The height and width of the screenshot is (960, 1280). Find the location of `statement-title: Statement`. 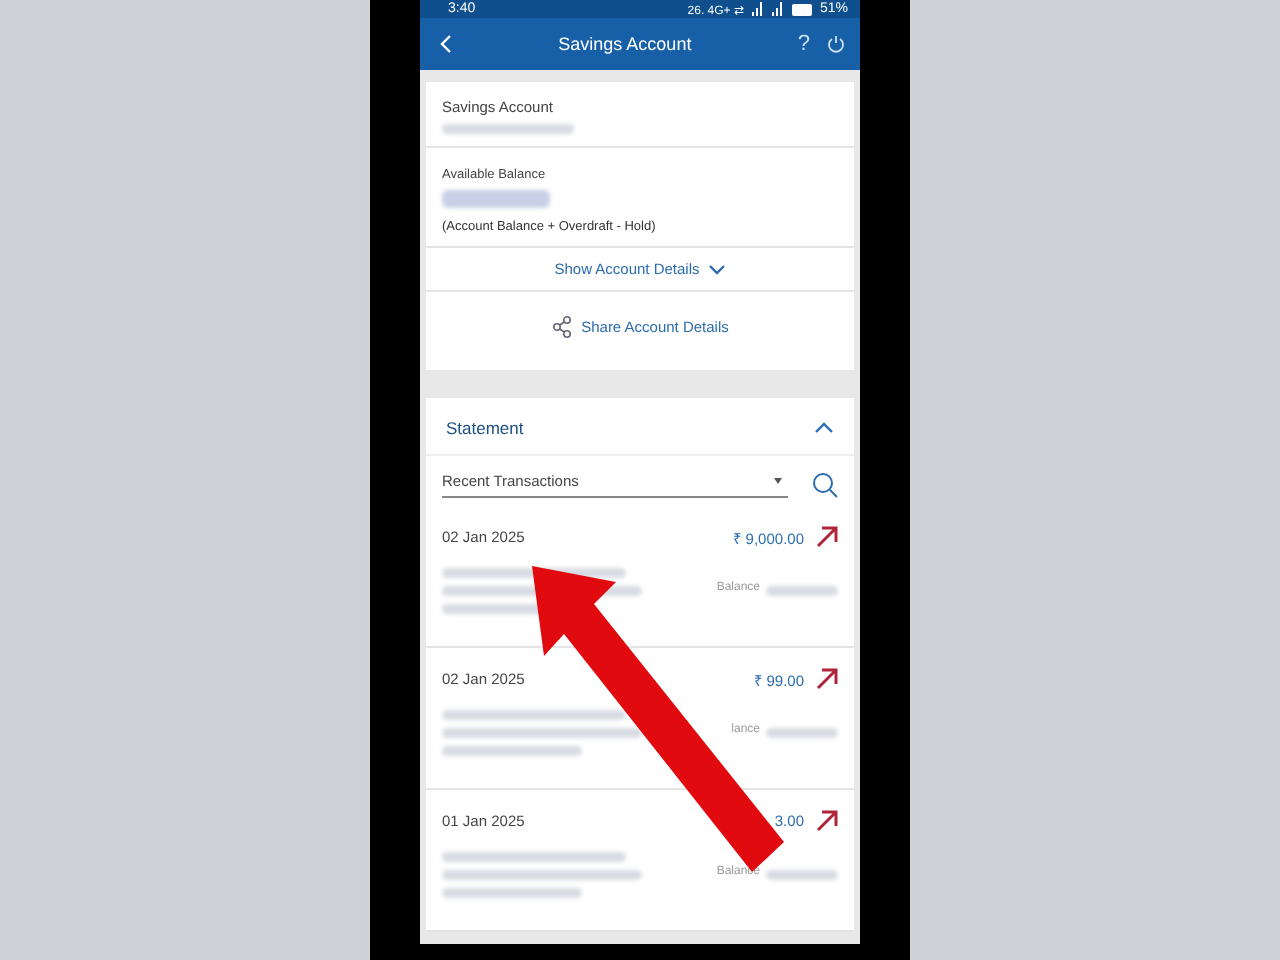

statement-title: Statement is located at coordinates (485, 428).